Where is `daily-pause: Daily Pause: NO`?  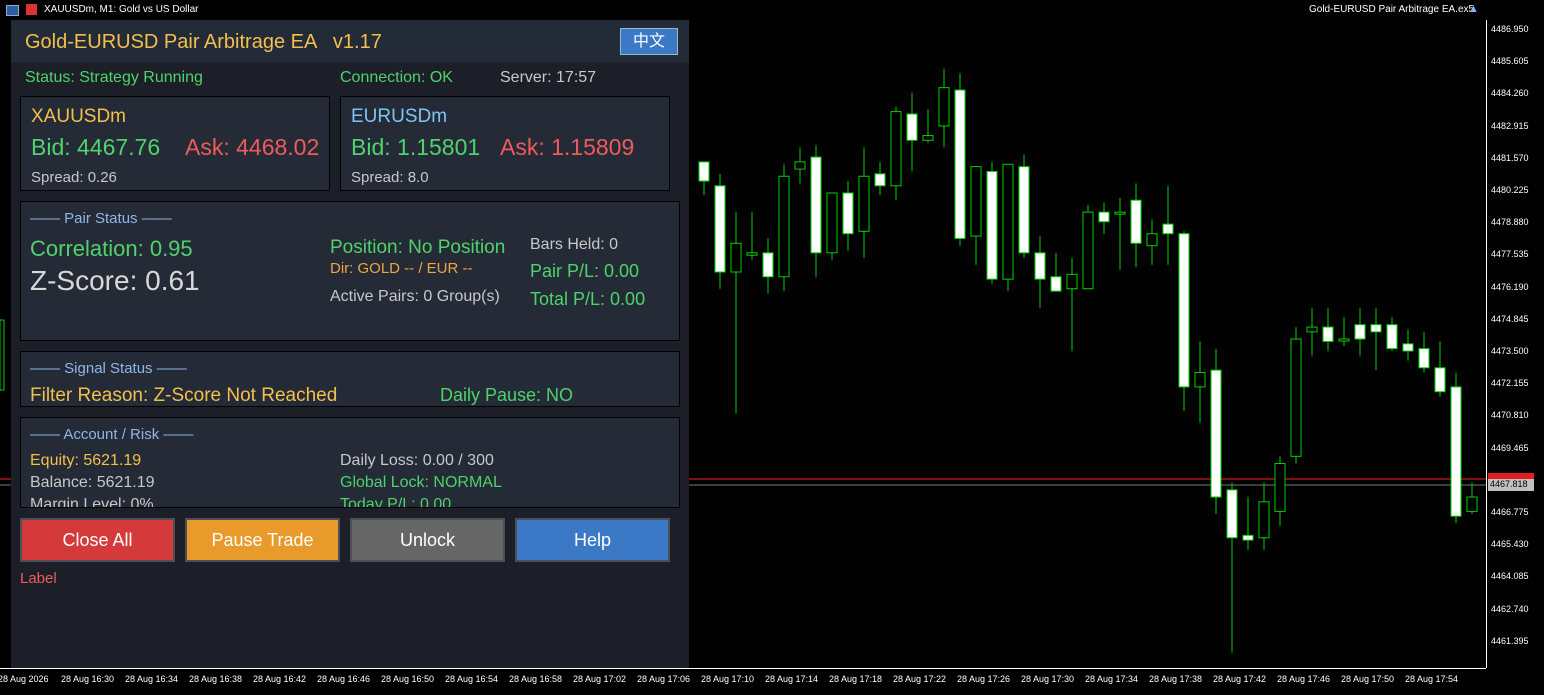
daily-pause: Daily Pause: NO is located at coordinates (507, 395).